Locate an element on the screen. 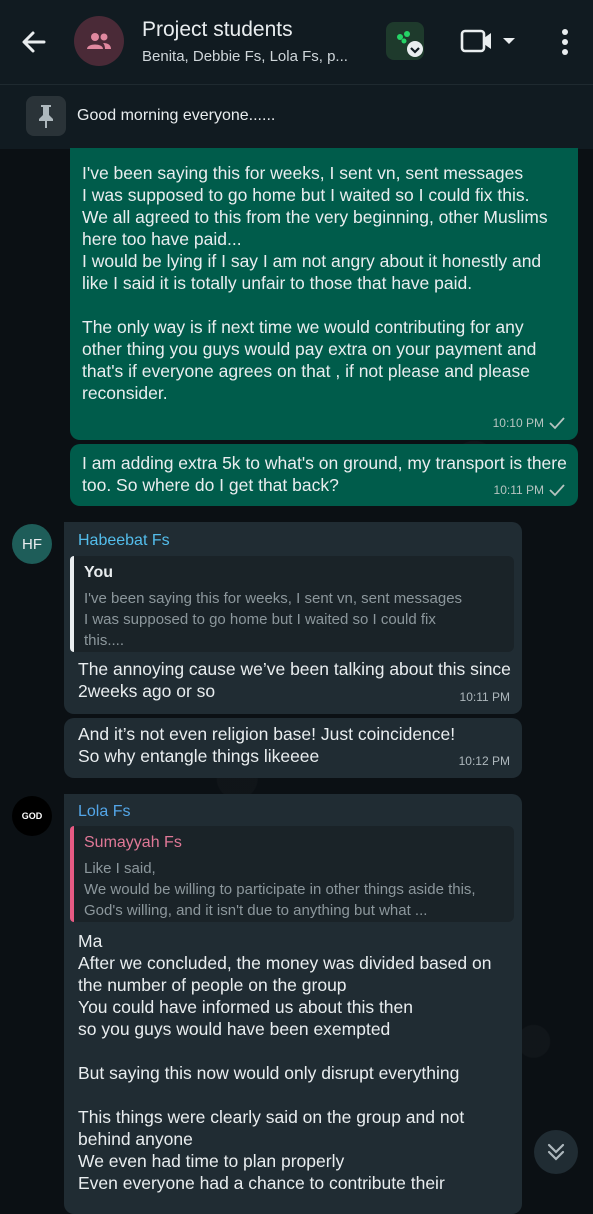 Image resolution: width=593 pixels, height=1214 pixels. message-time: 10:12 PM is located at coordinates (484, 761).